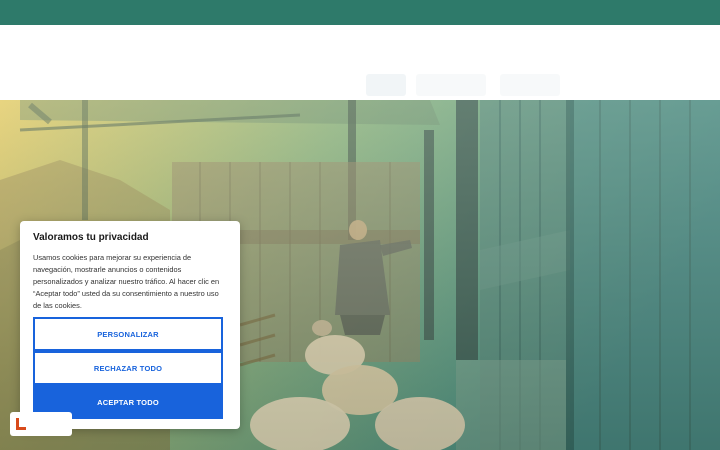  Describe the element at coordinates (91, 237) in the screenshot. I see `cookie-title: Valoramos tu privacidad` at that location.